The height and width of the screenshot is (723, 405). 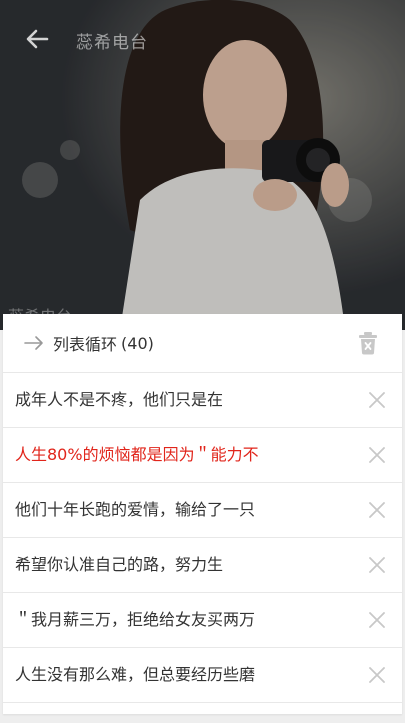 I want to click on playlist-header: 列表循环 (40), so click(x=202, y=343).